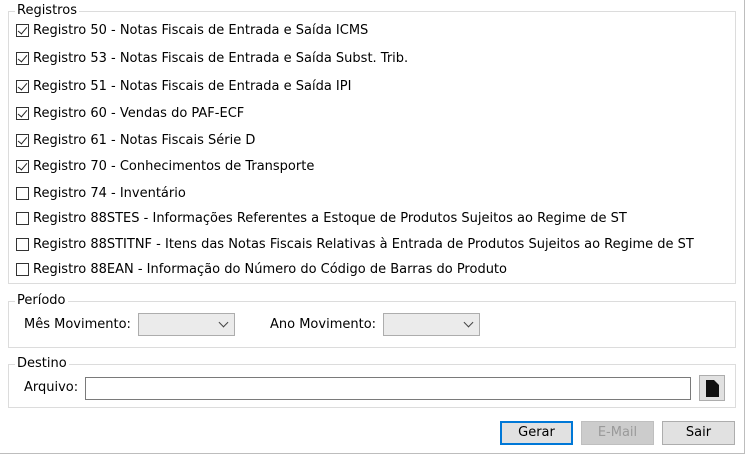 The width and height of the screenshot is (745, 454). What do you see at coordinates (144, 140) in the screenshot?
I see `checkbox-label: Registro 61 - Notas Fiscais Série D` at bounding box center [144, 140].